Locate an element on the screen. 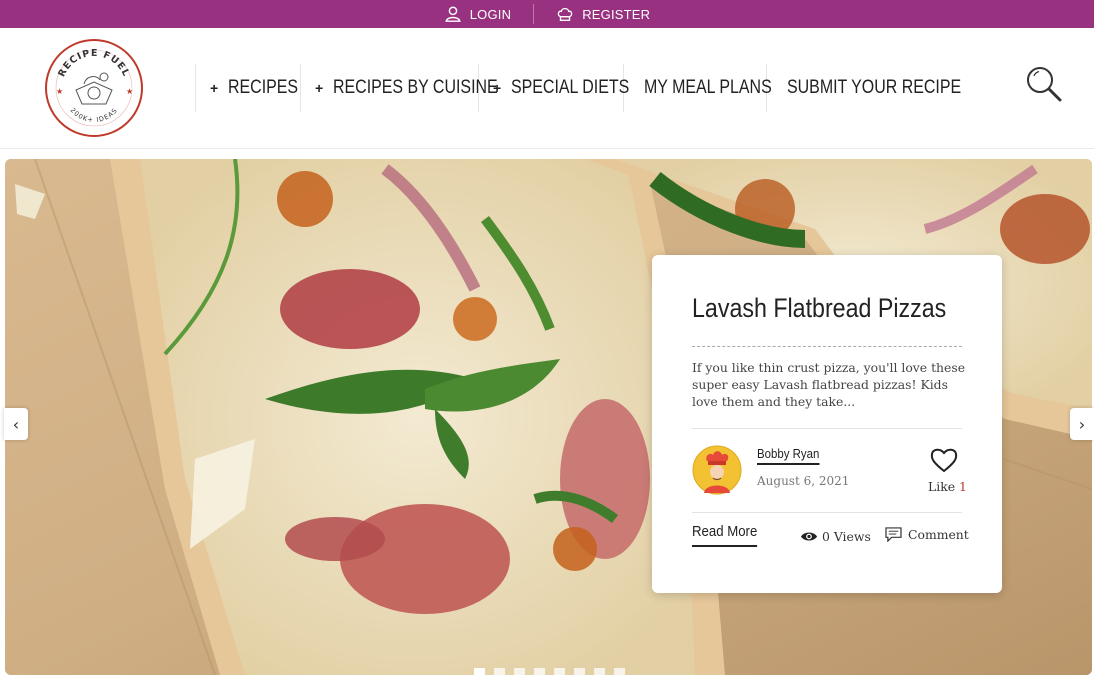 This screenshot has width=1094, height=675. top-bar: LOGIN REGISTER is located at coordinates (547, 14).